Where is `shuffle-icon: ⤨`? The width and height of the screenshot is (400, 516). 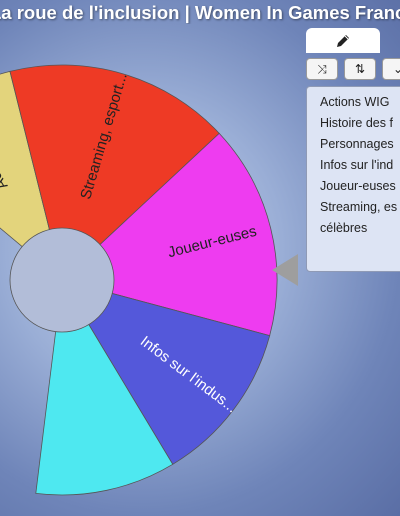 shuffle-icon: ⤨ is located at coordinates (322, 68).